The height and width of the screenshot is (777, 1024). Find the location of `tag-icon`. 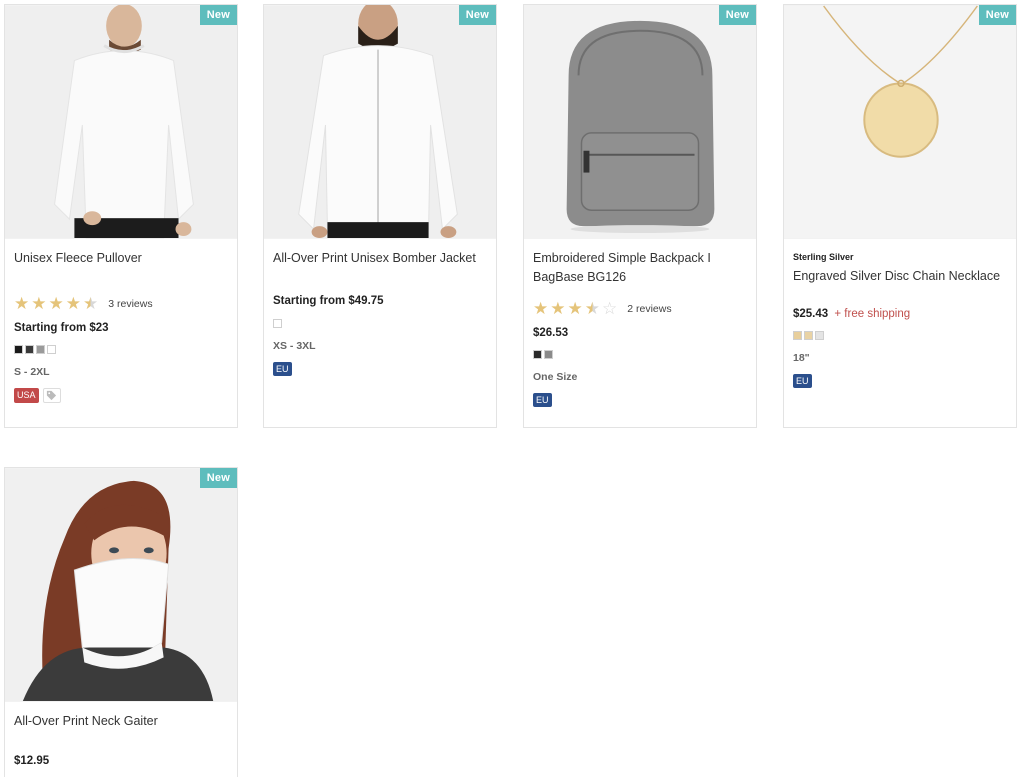

tag-icon is located at coordinates (51, 395).